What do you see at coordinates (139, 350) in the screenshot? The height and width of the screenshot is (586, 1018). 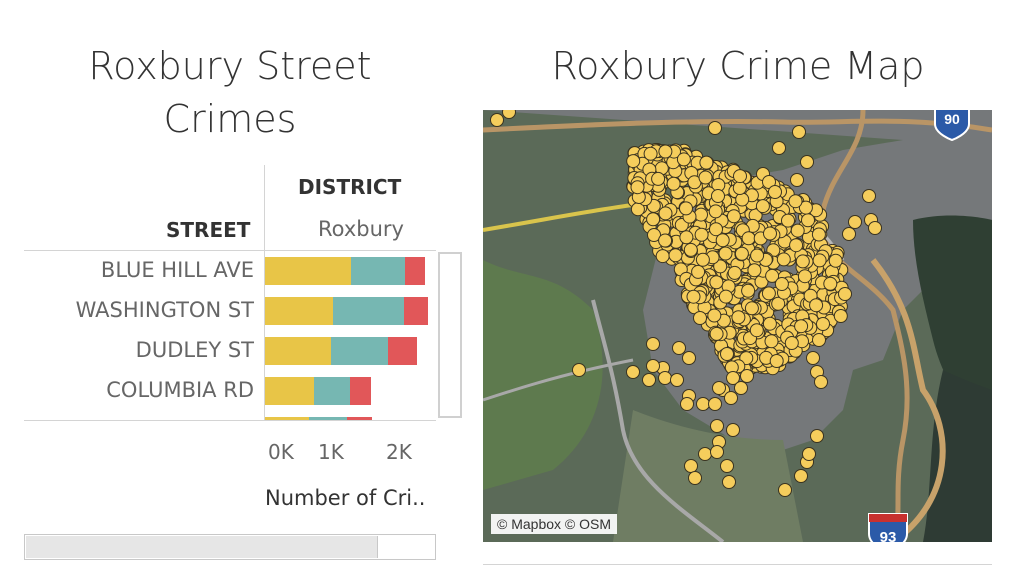 I see `row-label-dudley-st: DUDLEY ST` at bounding box center [139, 350].